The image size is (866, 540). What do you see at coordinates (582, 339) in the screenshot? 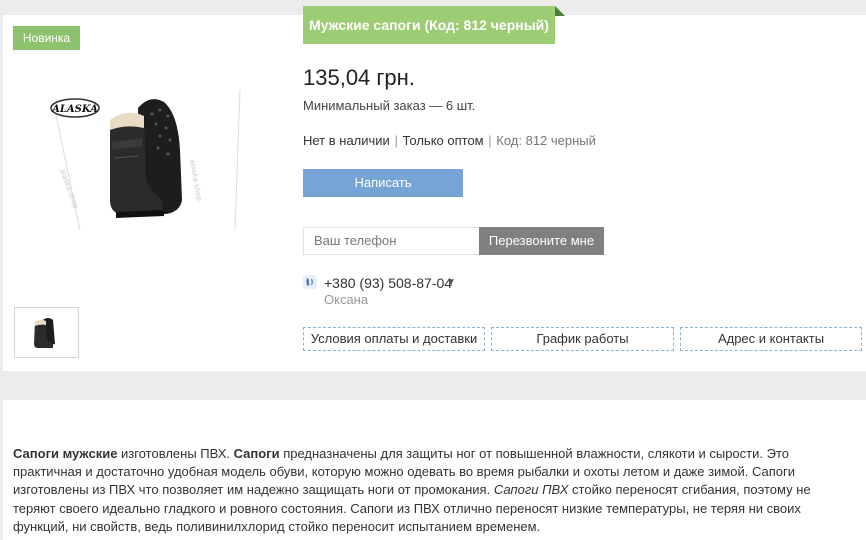
I see `tab-work-schedule: График работы` at bounding box center [582, 339].